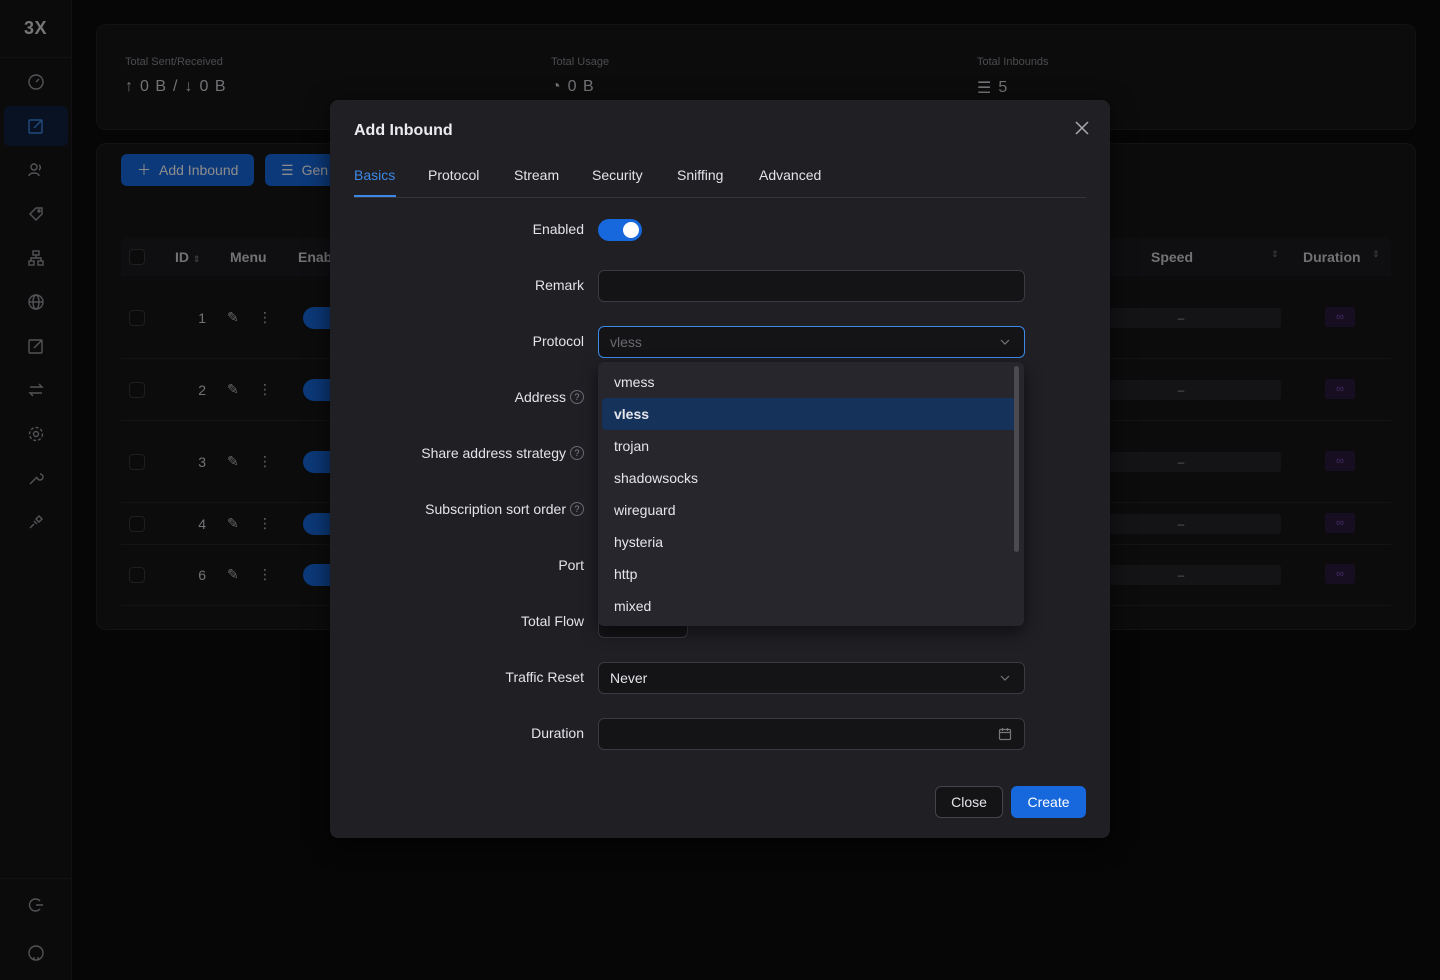 This screenshot has height=980, width=1440. What do you see at coordinates (558, 229) in the screenshot?
I see `enabled-label: Enabled` at bounding box center [558, 229].